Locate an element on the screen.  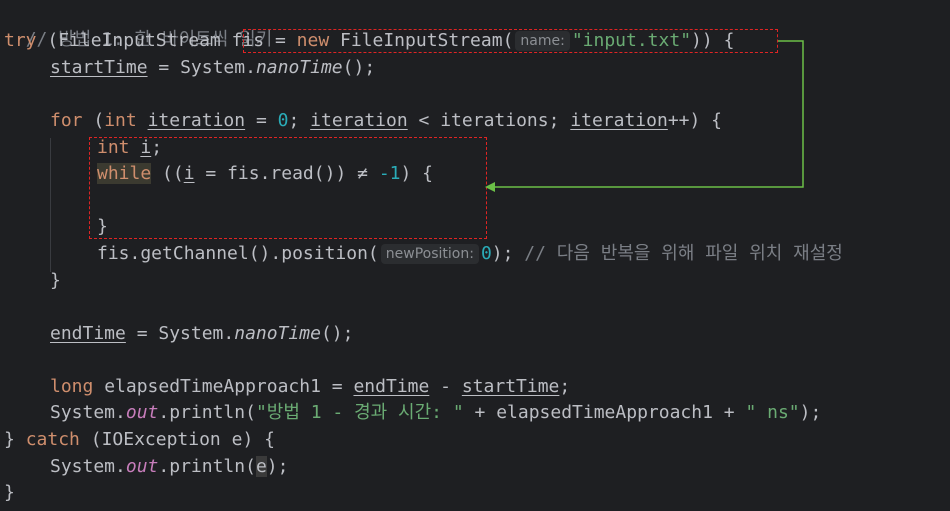
annotation-arrow is located at coordinates (644, 116).